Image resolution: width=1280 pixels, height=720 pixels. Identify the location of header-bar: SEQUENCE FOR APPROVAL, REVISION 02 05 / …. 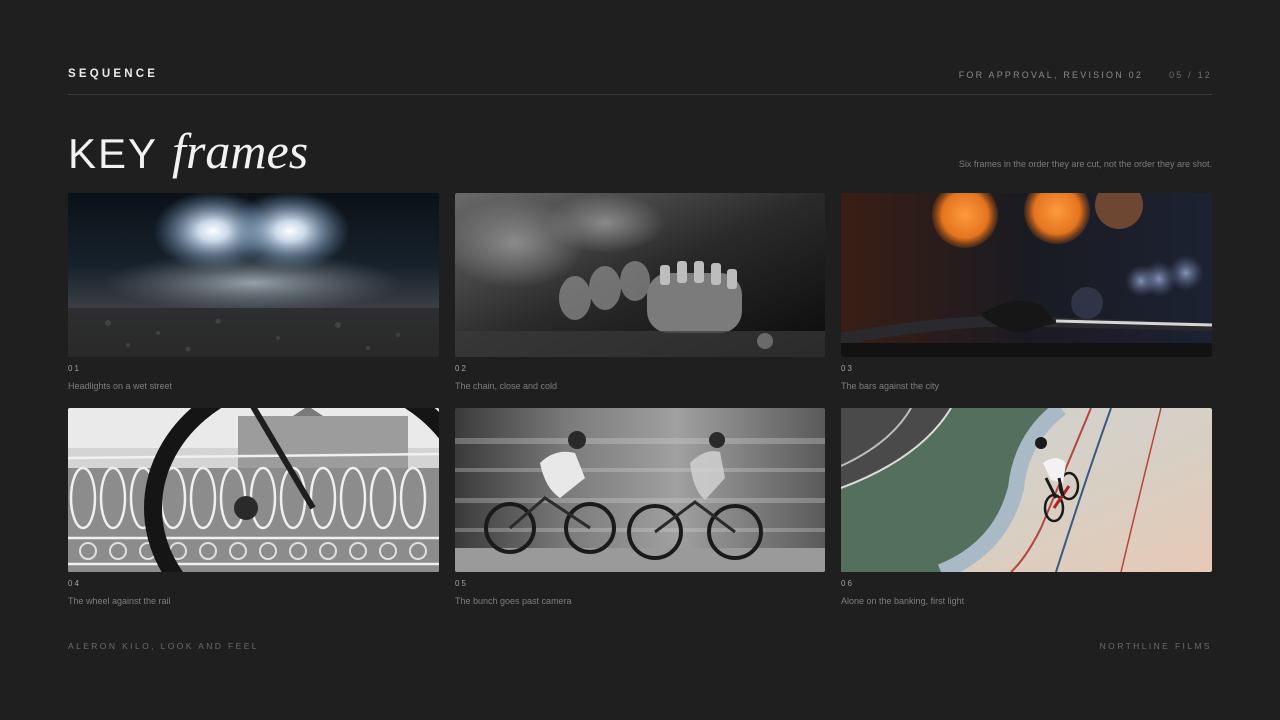
(640, 78).